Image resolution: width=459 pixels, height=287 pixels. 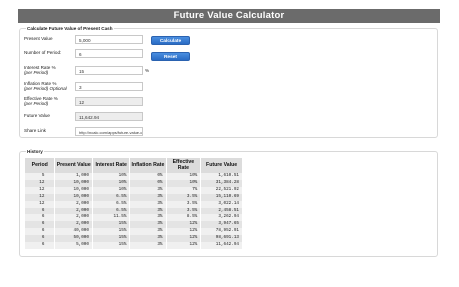 I want to click on page-title: Future Value Calculator, so click(x=229, y=16).